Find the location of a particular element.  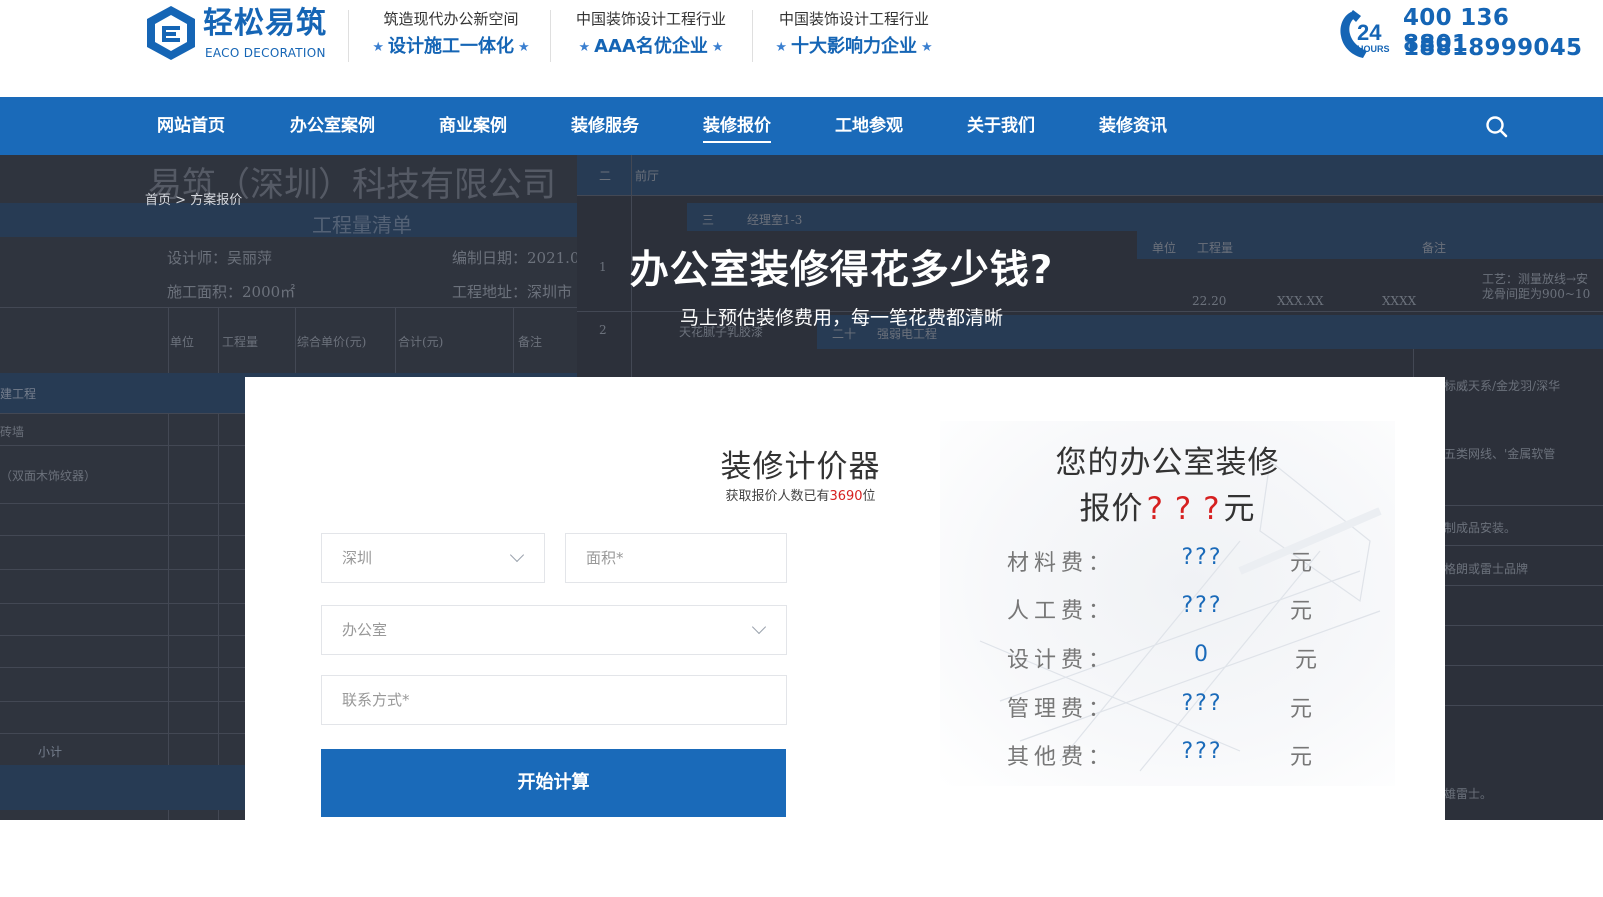

breadcrumb: 首页 > 方案报价 is located at coordinates (193, 198).